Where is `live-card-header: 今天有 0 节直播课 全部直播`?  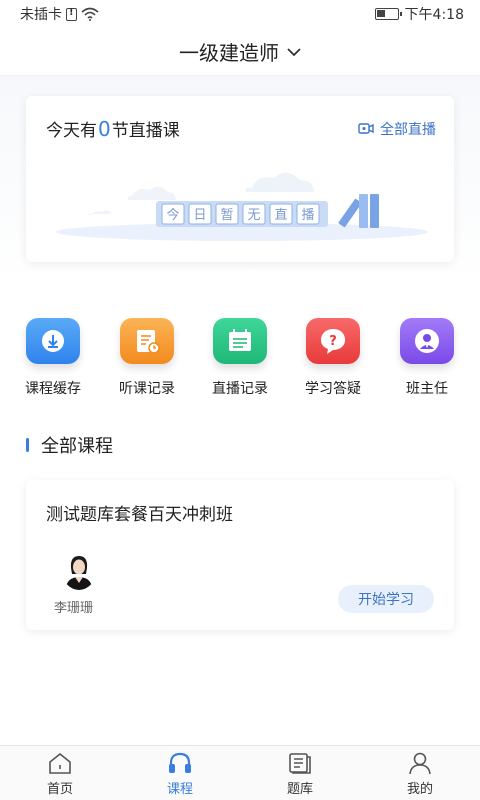 live-card-header: 今天有 0 节直播课 全部直播 is located at coordinates (241, 128).